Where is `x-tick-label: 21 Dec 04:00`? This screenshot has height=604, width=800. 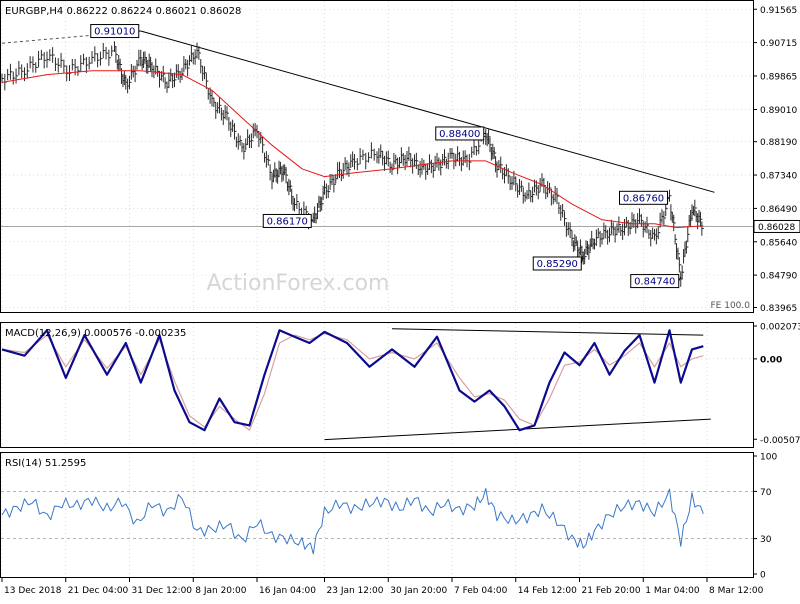
x-tick-label: 21 Dec 04:00 is located at coordinates (98, 591).